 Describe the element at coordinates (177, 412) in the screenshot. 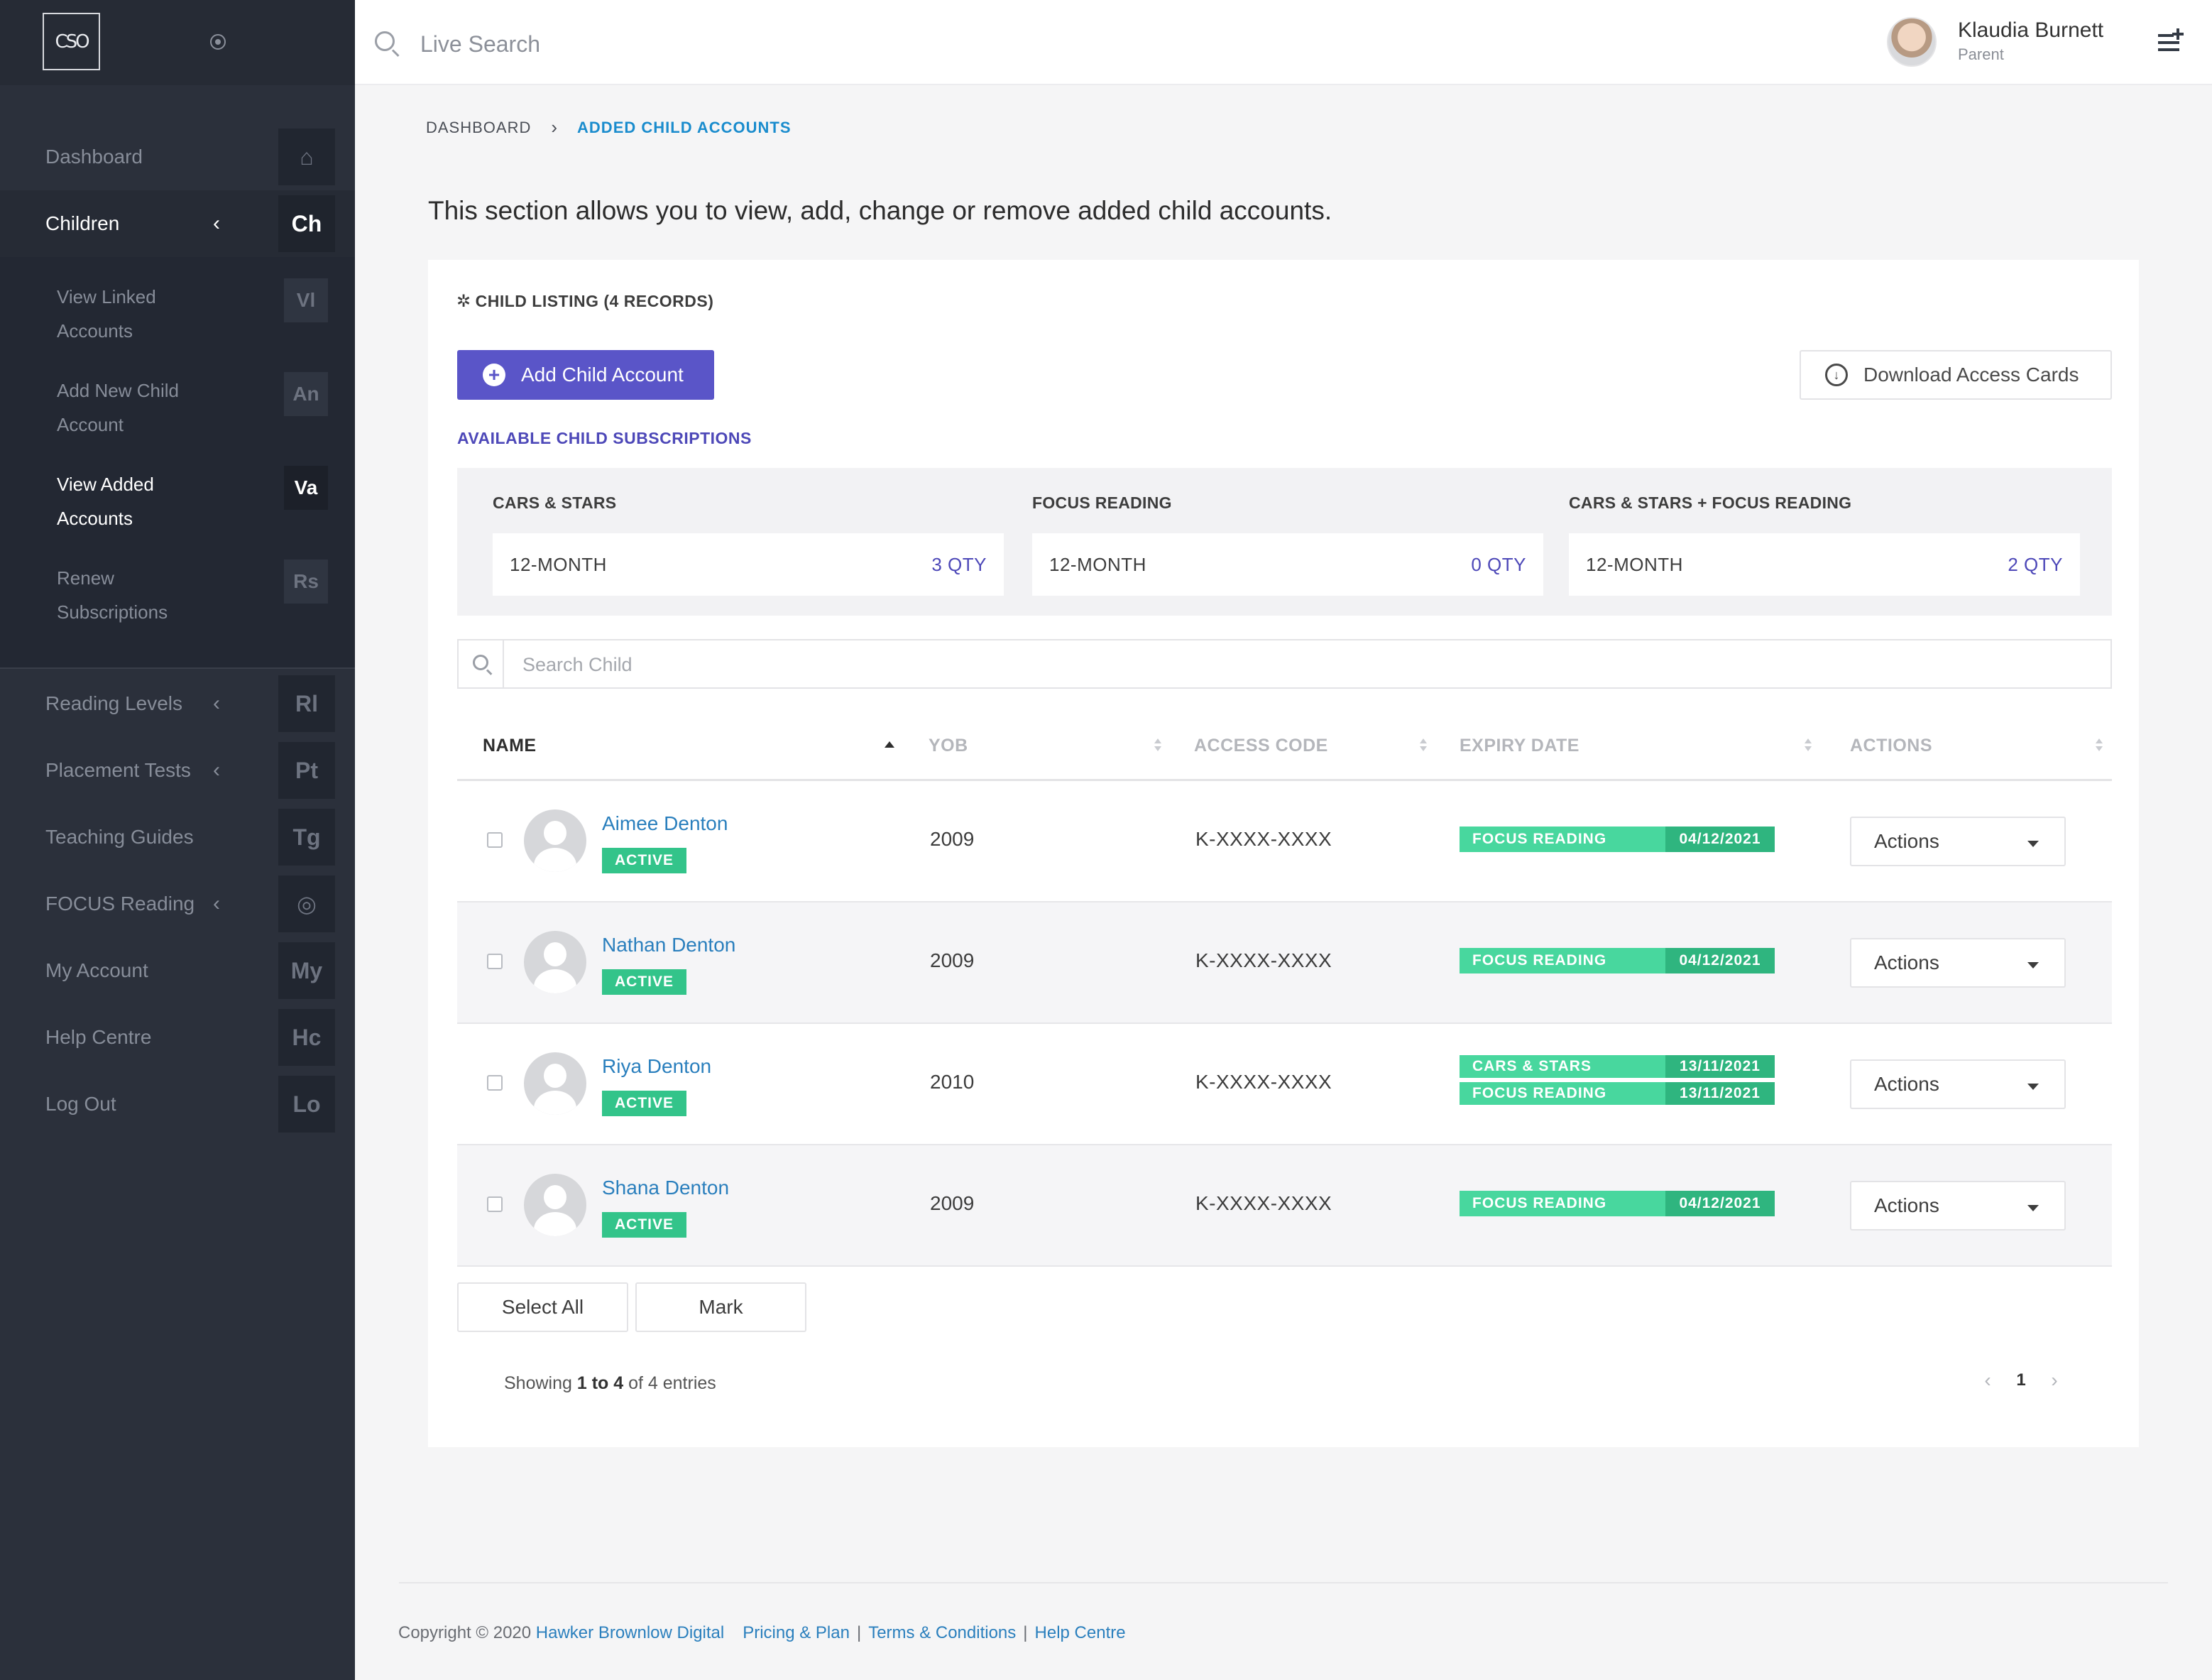

I see `sidebar-item-add-new-child-account: Add New Child Account An` at that location.